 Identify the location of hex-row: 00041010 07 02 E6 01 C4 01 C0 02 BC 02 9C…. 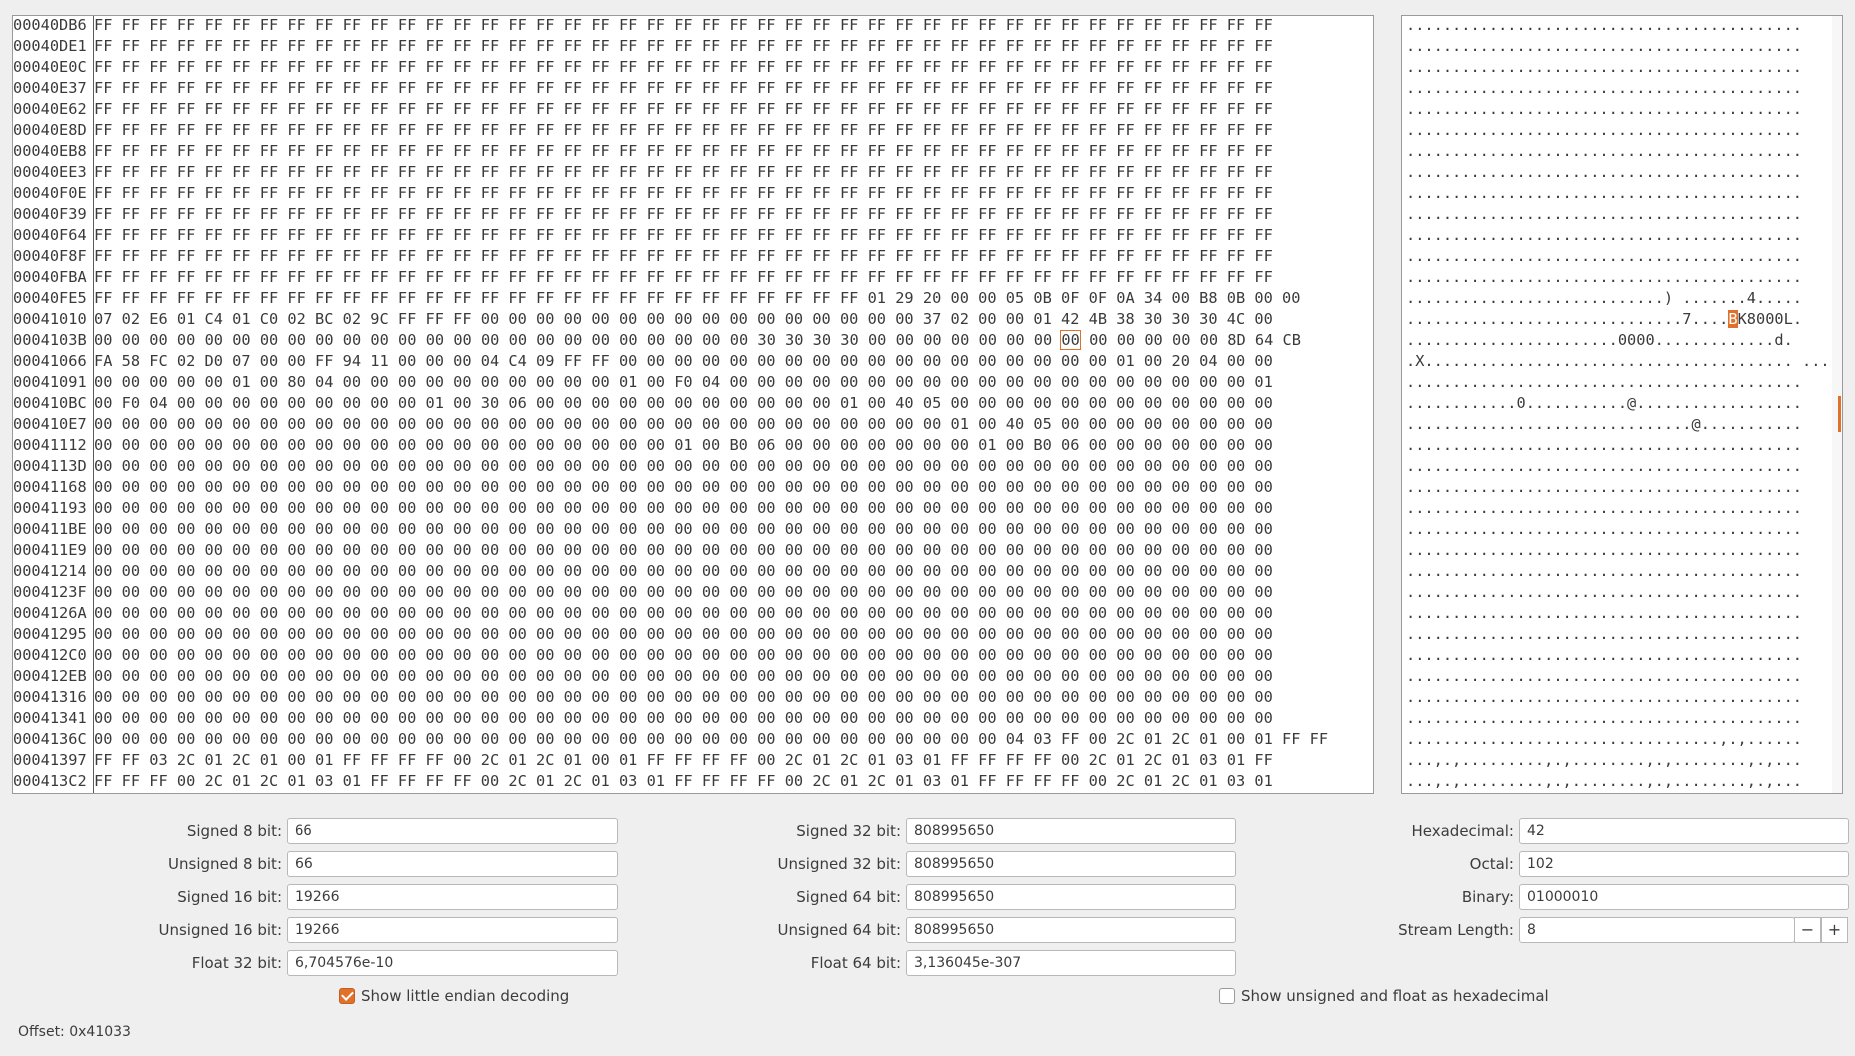
(693, 319).